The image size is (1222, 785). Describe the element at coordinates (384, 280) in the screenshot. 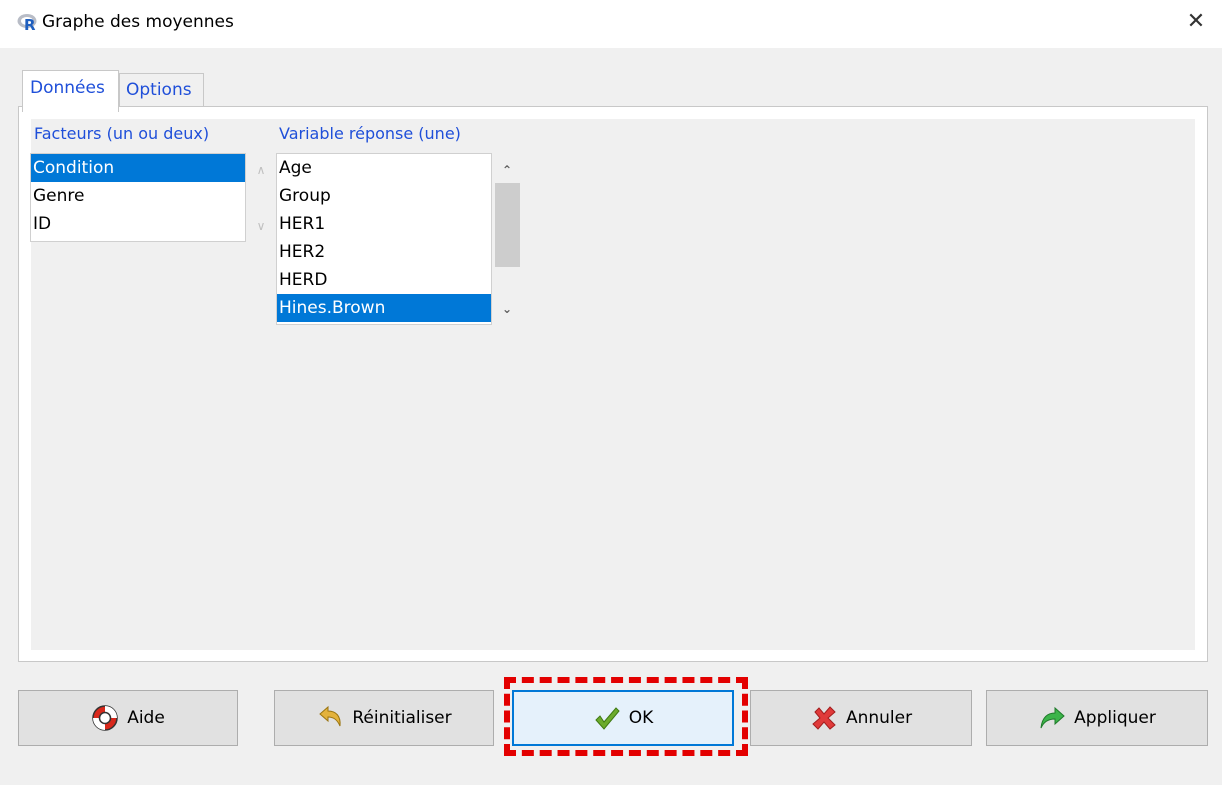

I see `list-item: HERD` at that location.